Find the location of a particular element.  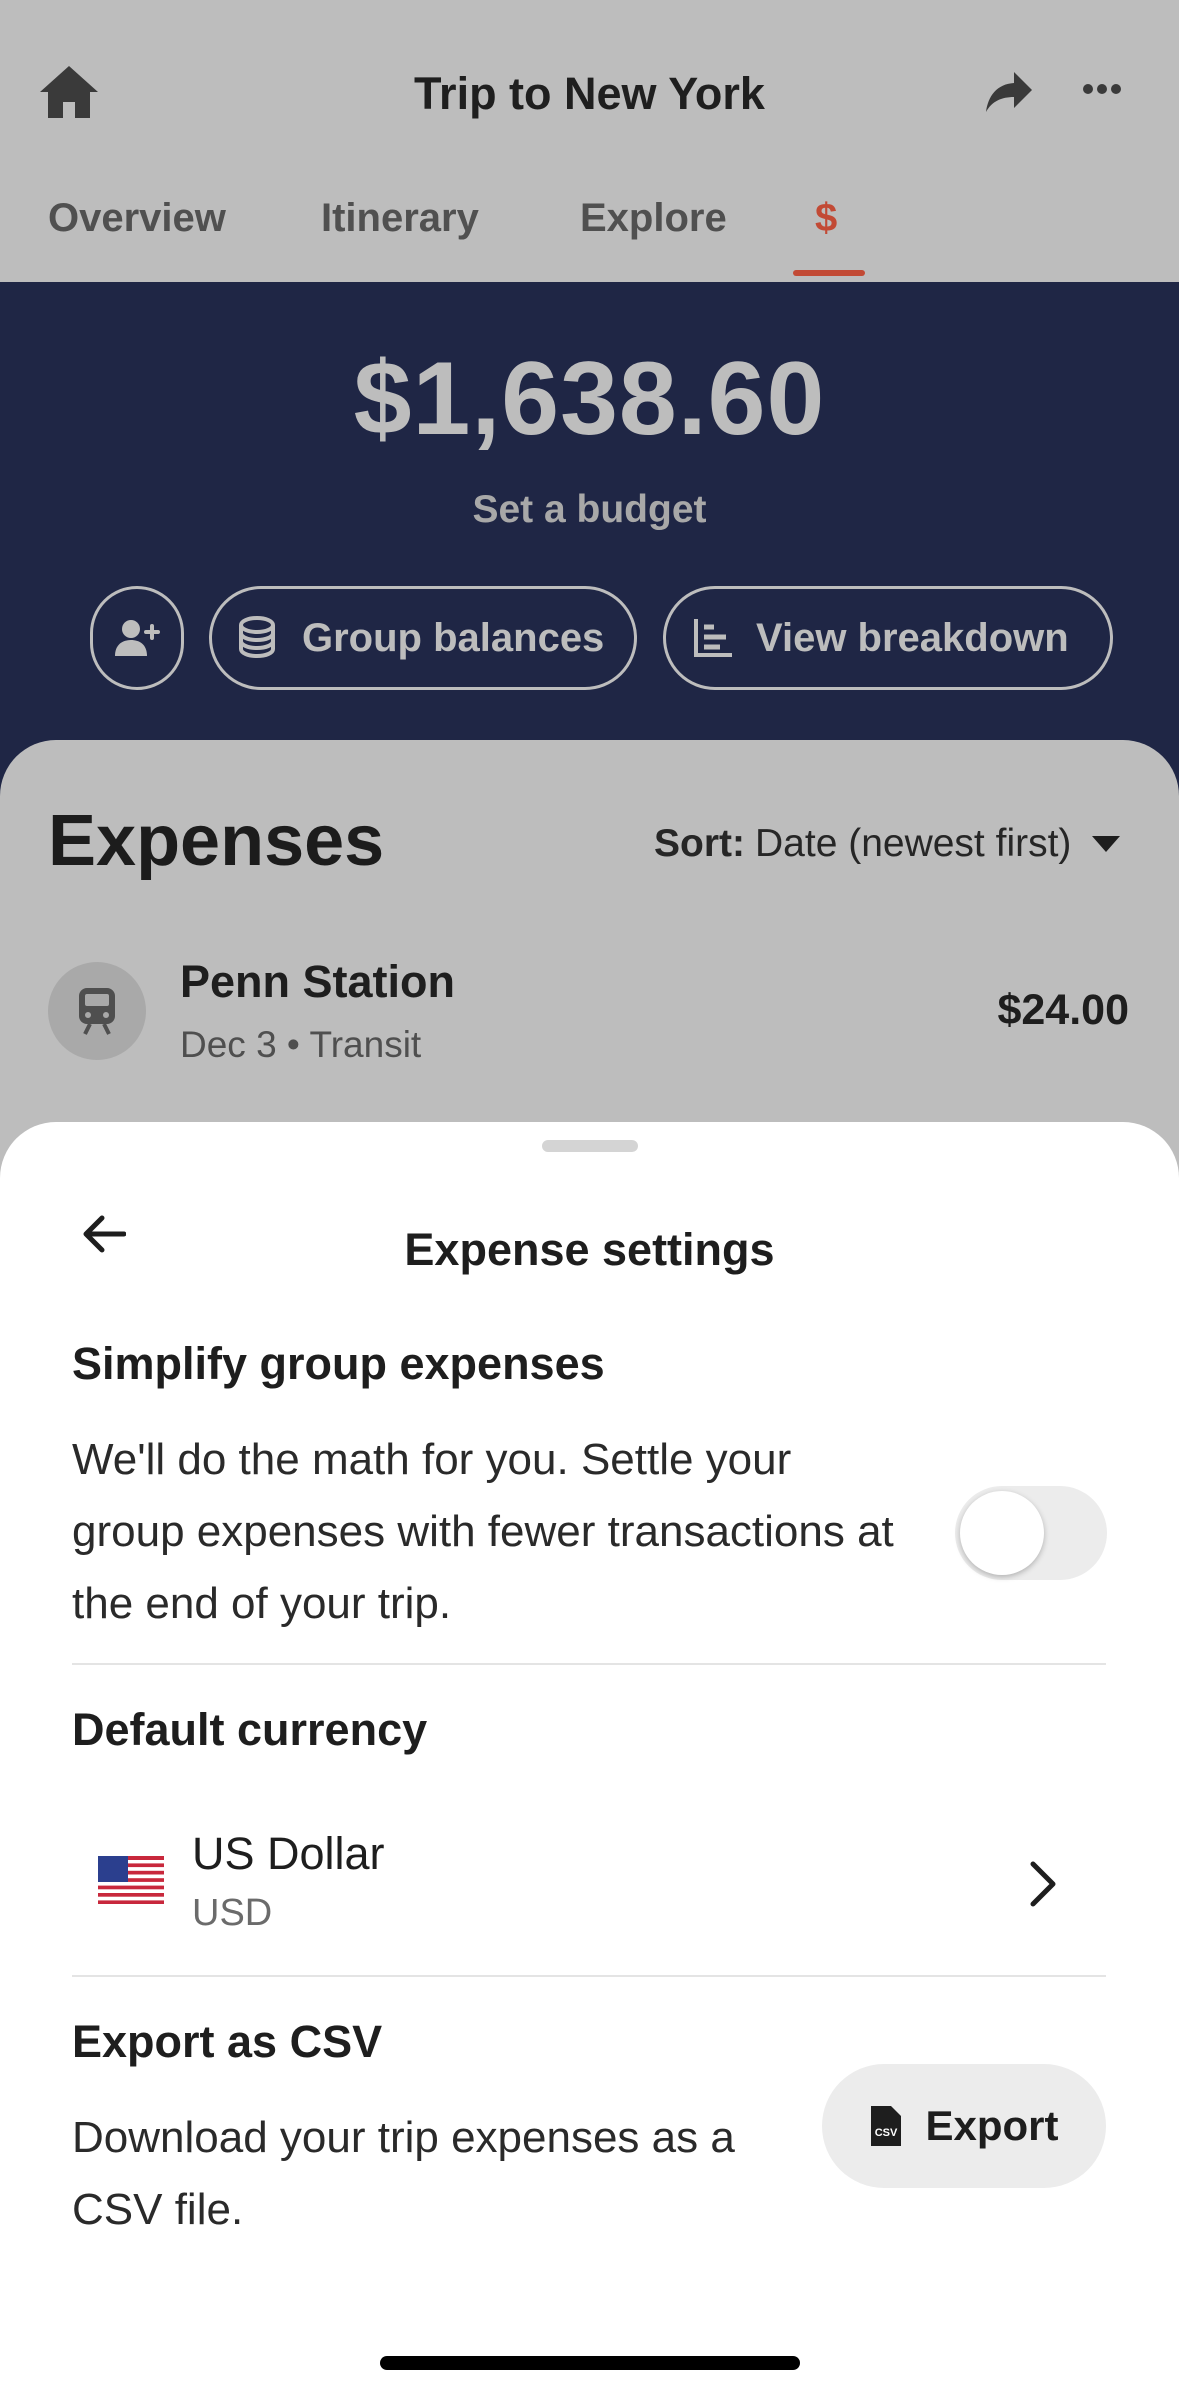

caret-down-icon is located at coordinates (1106, 844).